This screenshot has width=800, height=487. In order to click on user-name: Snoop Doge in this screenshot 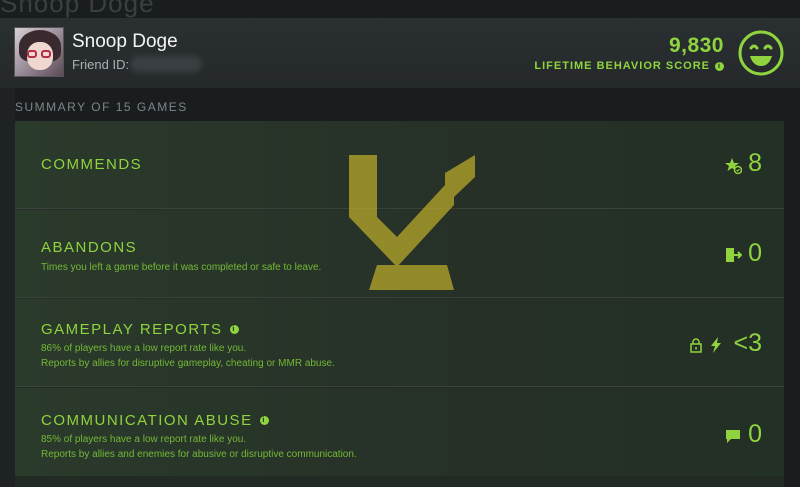, I will do `click(125, 42)`.